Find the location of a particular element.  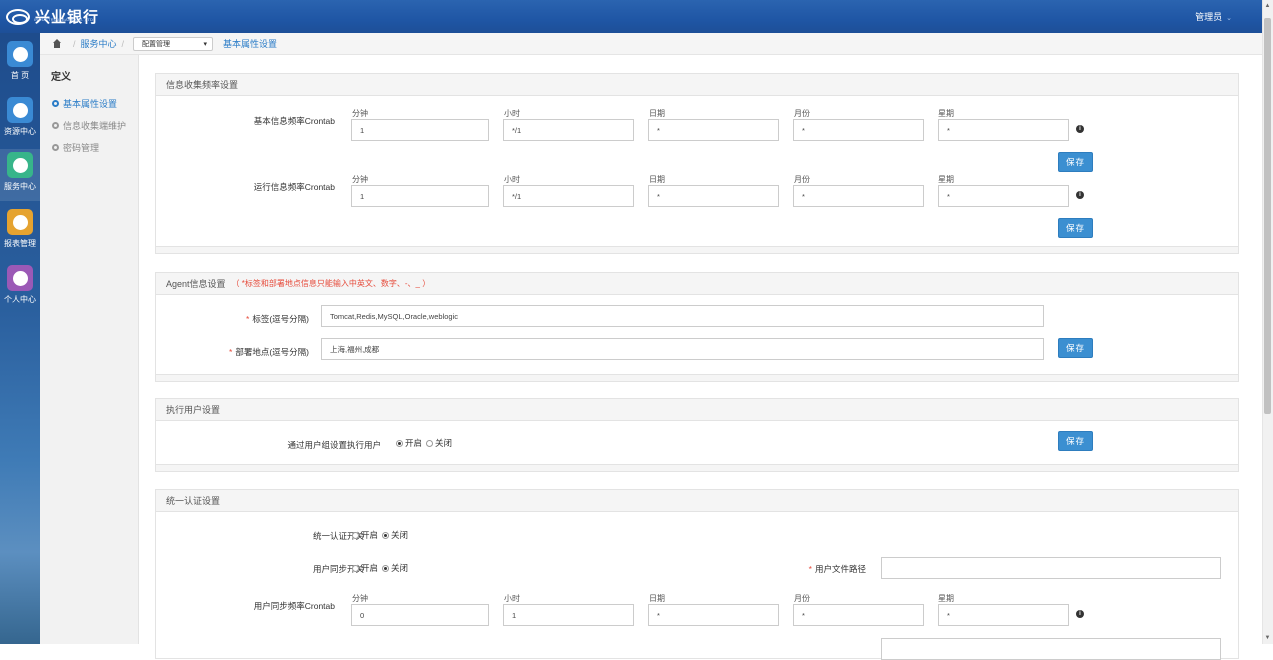

sidebar-item-password: 密码管理 is located at coordinates (75, 147).